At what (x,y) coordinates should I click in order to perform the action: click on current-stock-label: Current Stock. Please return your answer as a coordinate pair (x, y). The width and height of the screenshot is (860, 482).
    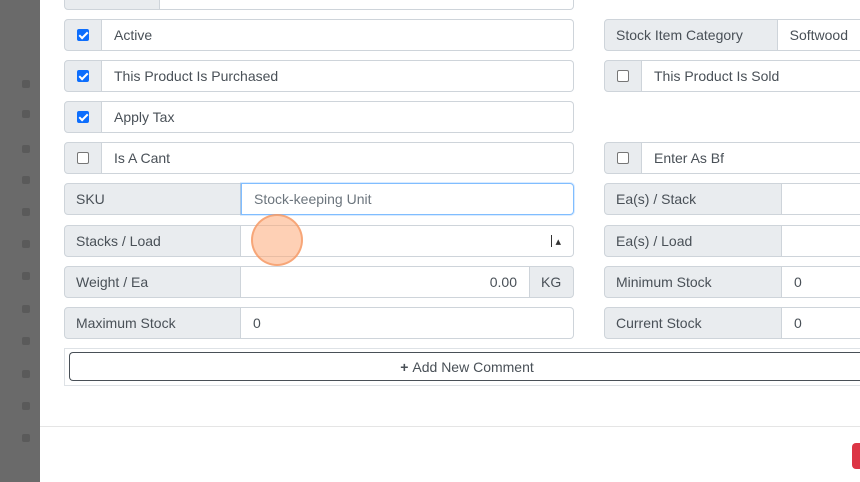
    Looking at the image, I should click on (693, 323).